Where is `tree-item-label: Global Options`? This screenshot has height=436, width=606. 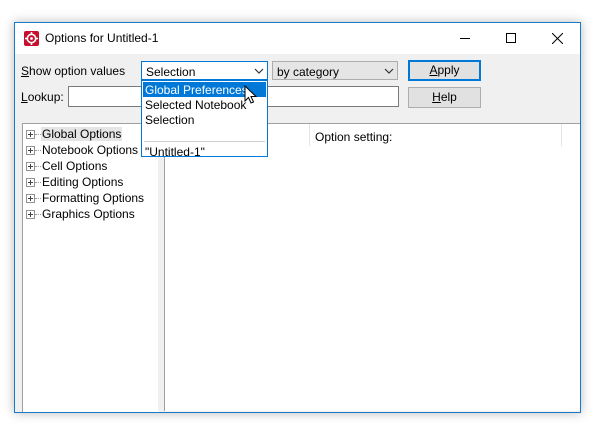
tree-item-label: Global Options is located at coordinates (82, 134).